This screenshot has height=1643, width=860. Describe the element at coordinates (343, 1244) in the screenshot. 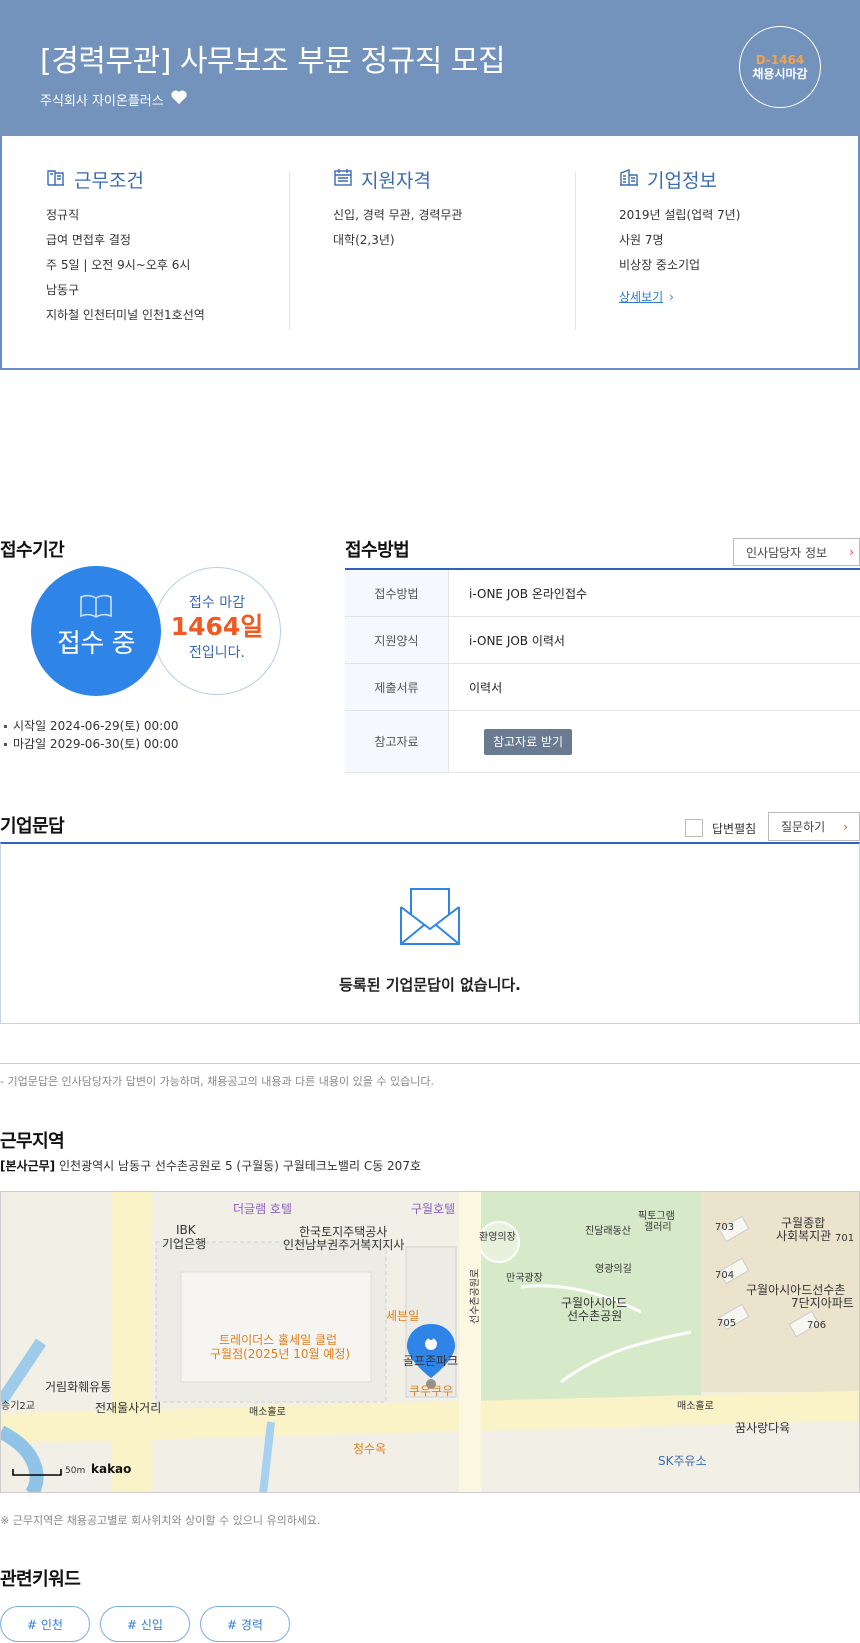

I see `map-label: 인천남부권주거복지지사` at that location.